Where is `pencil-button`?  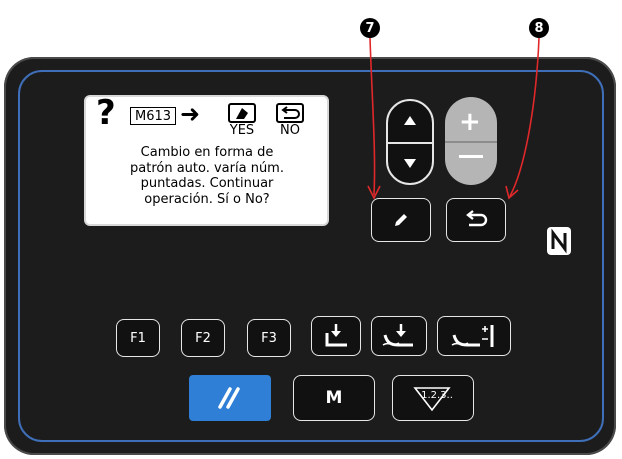 pencil-button is located at coordinates (401, 220).